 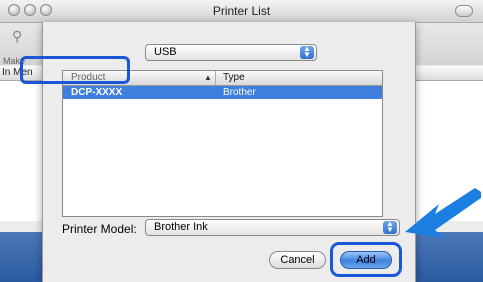 I want to click on make-default-icon: ⚲, so click(x=20, y=38).